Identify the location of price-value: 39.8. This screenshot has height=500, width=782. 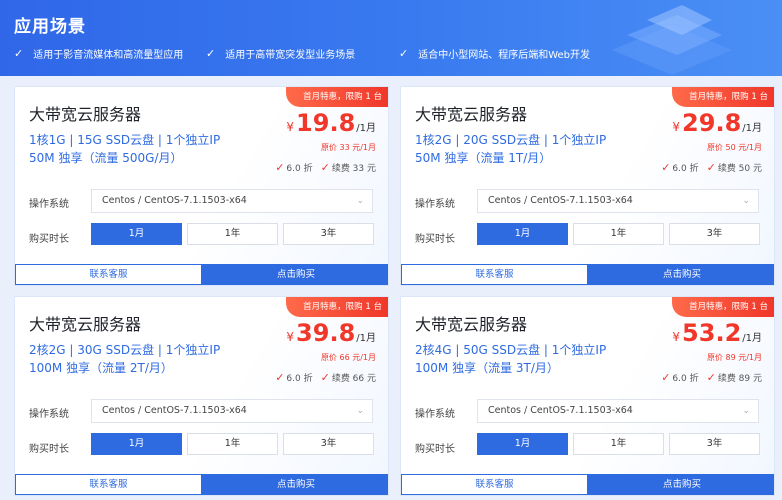
(326, 333).